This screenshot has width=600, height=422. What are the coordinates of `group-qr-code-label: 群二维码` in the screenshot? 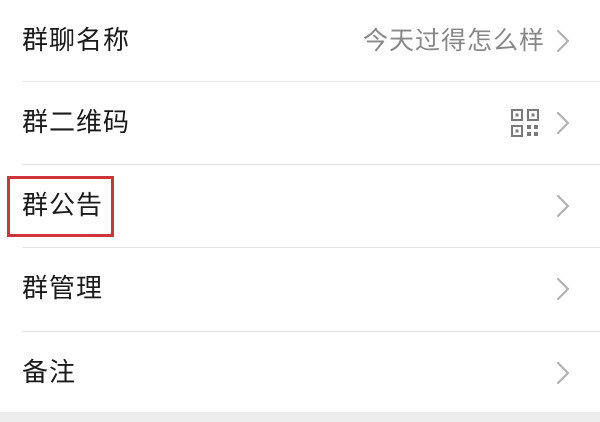 It's located at (76, 123).